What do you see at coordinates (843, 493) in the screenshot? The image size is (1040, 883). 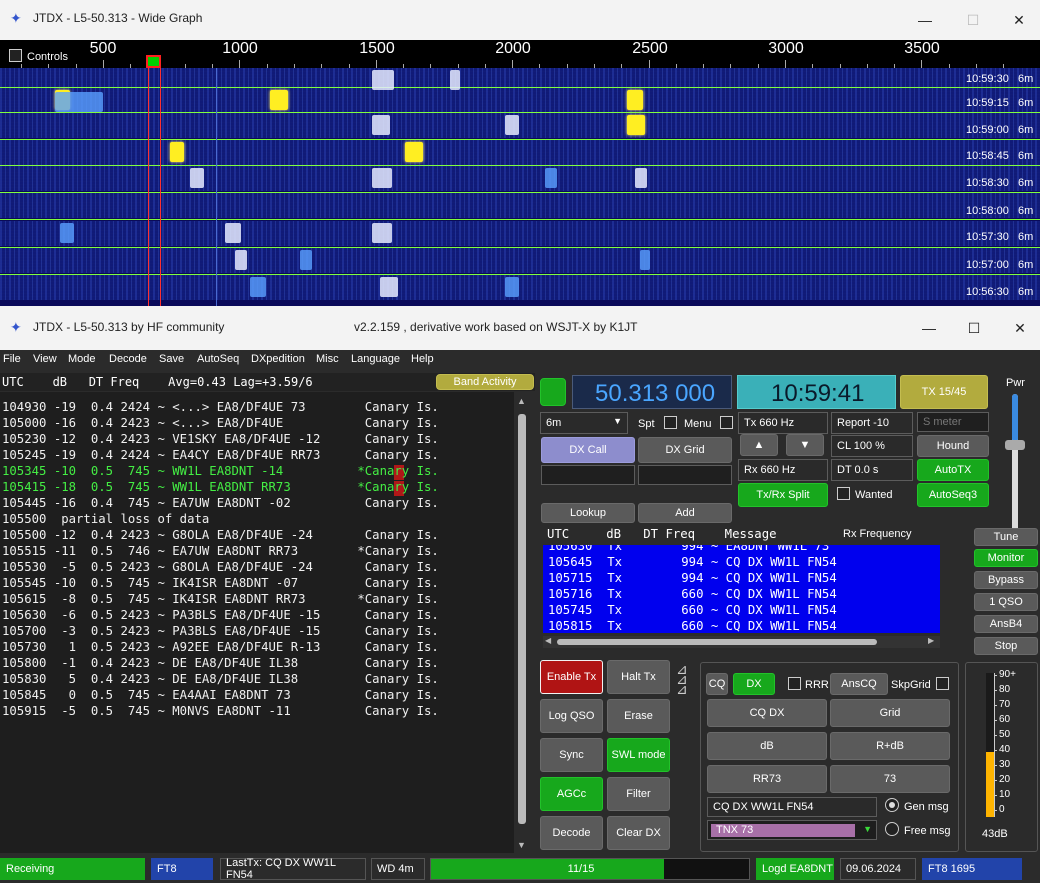 I see `wanted-checkbox` at bounding box center [843, 493].